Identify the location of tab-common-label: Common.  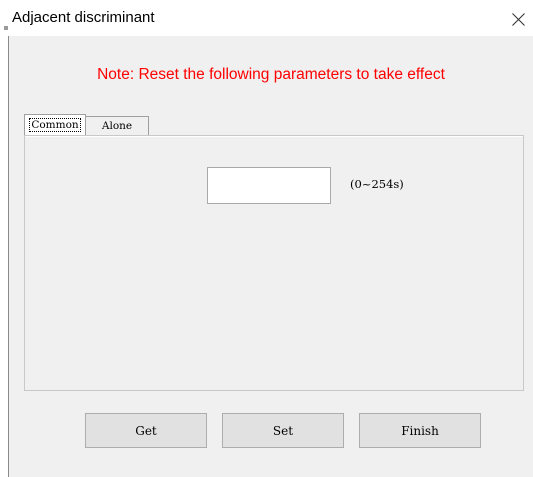
(55, 125).